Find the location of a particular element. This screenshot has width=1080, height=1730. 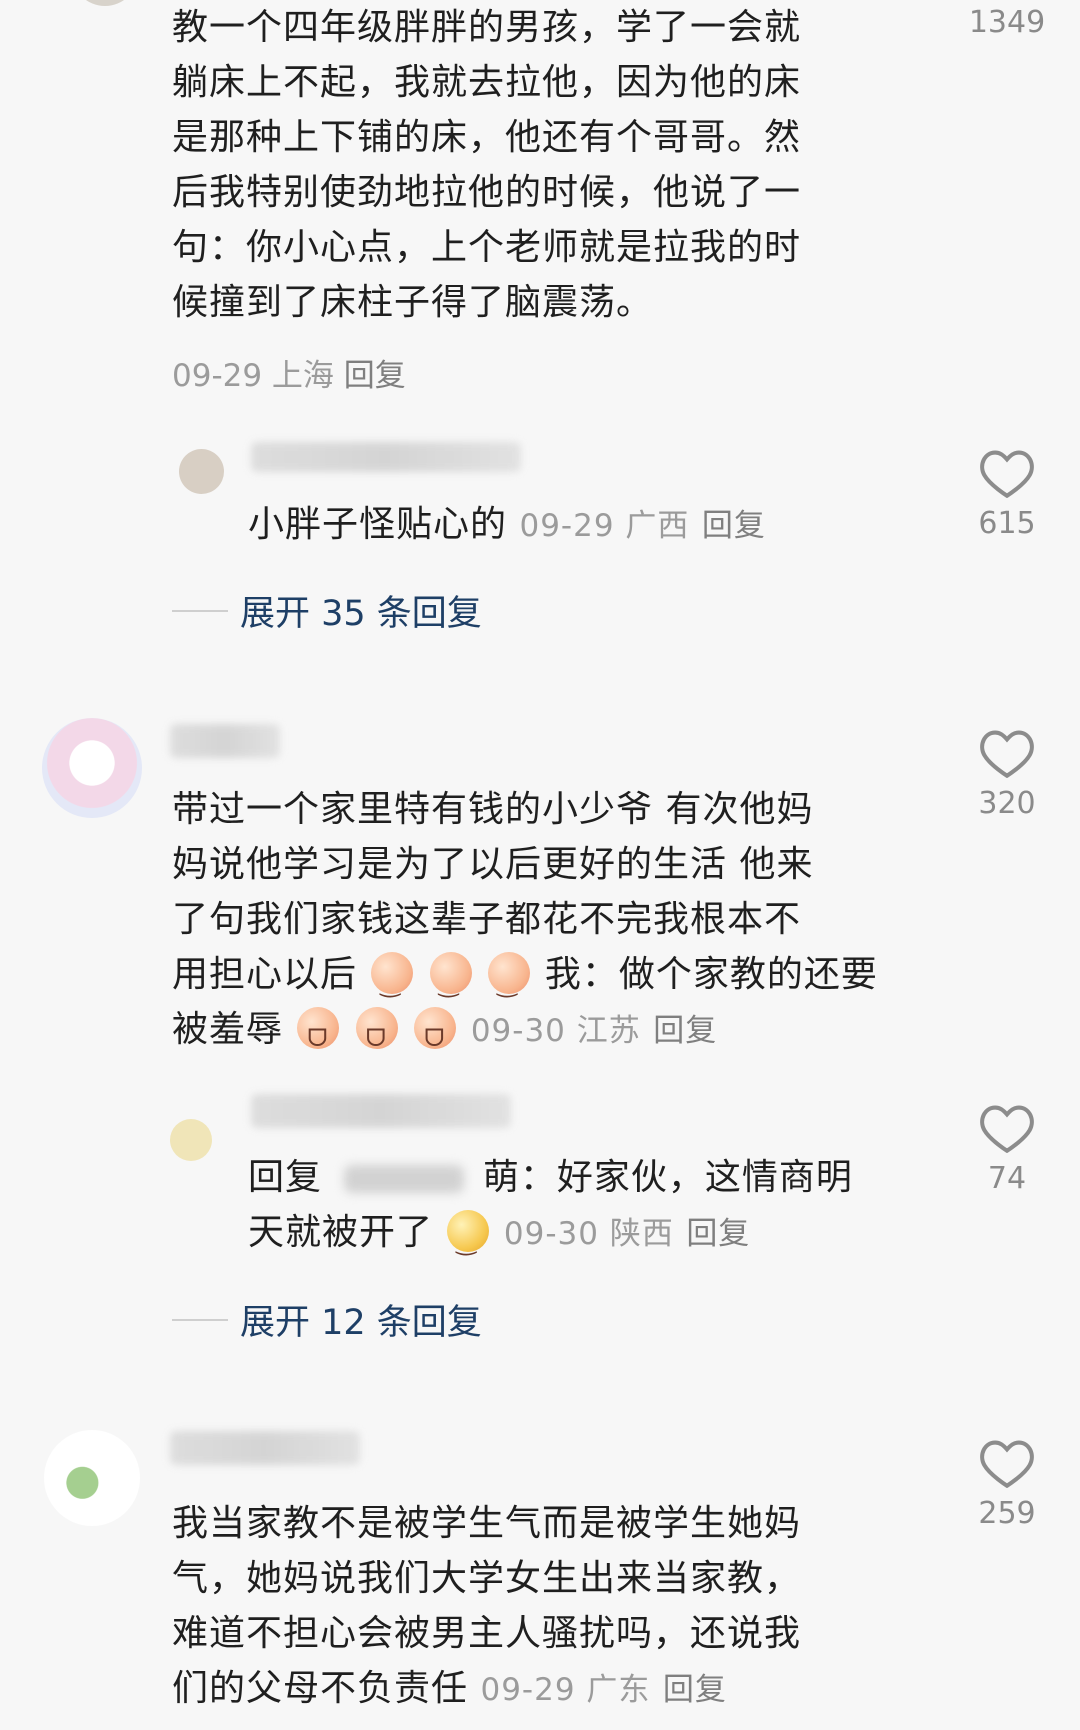

reply-date-location: 09-29 广西 is located at coordinates (604, 526).